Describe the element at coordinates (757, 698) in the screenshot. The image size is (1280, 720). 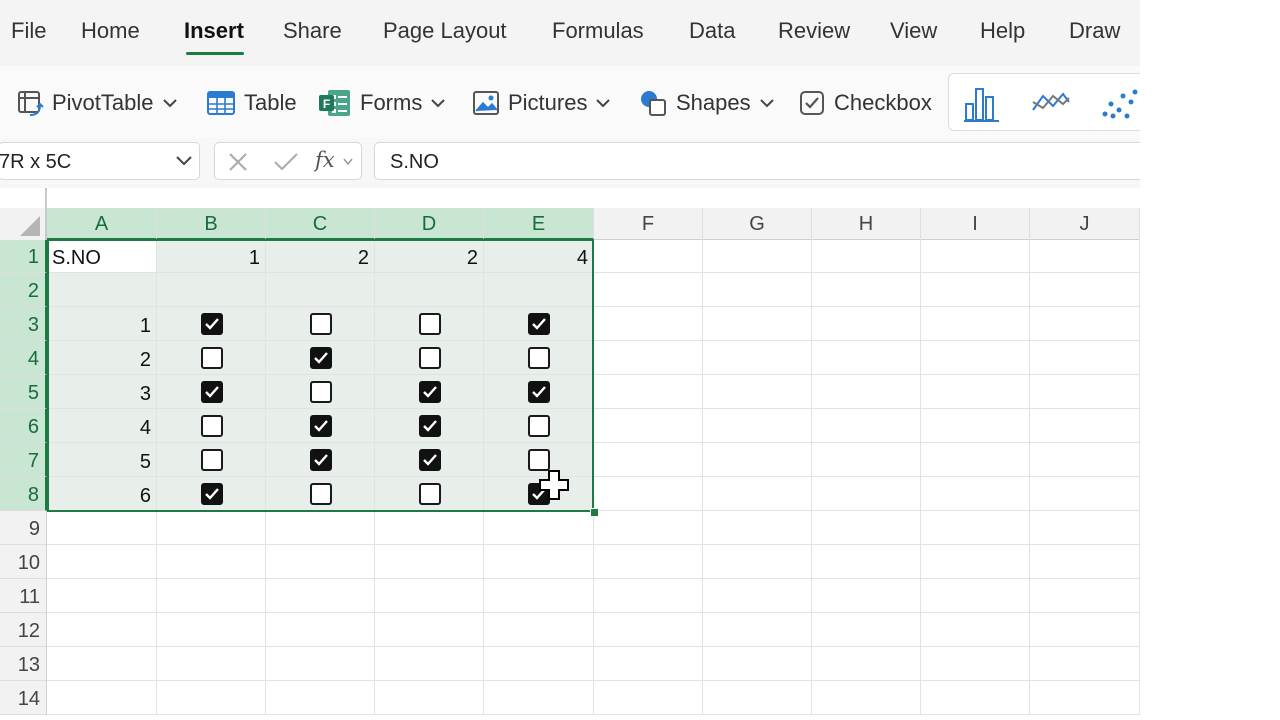
I see `cell-g14` at that location.